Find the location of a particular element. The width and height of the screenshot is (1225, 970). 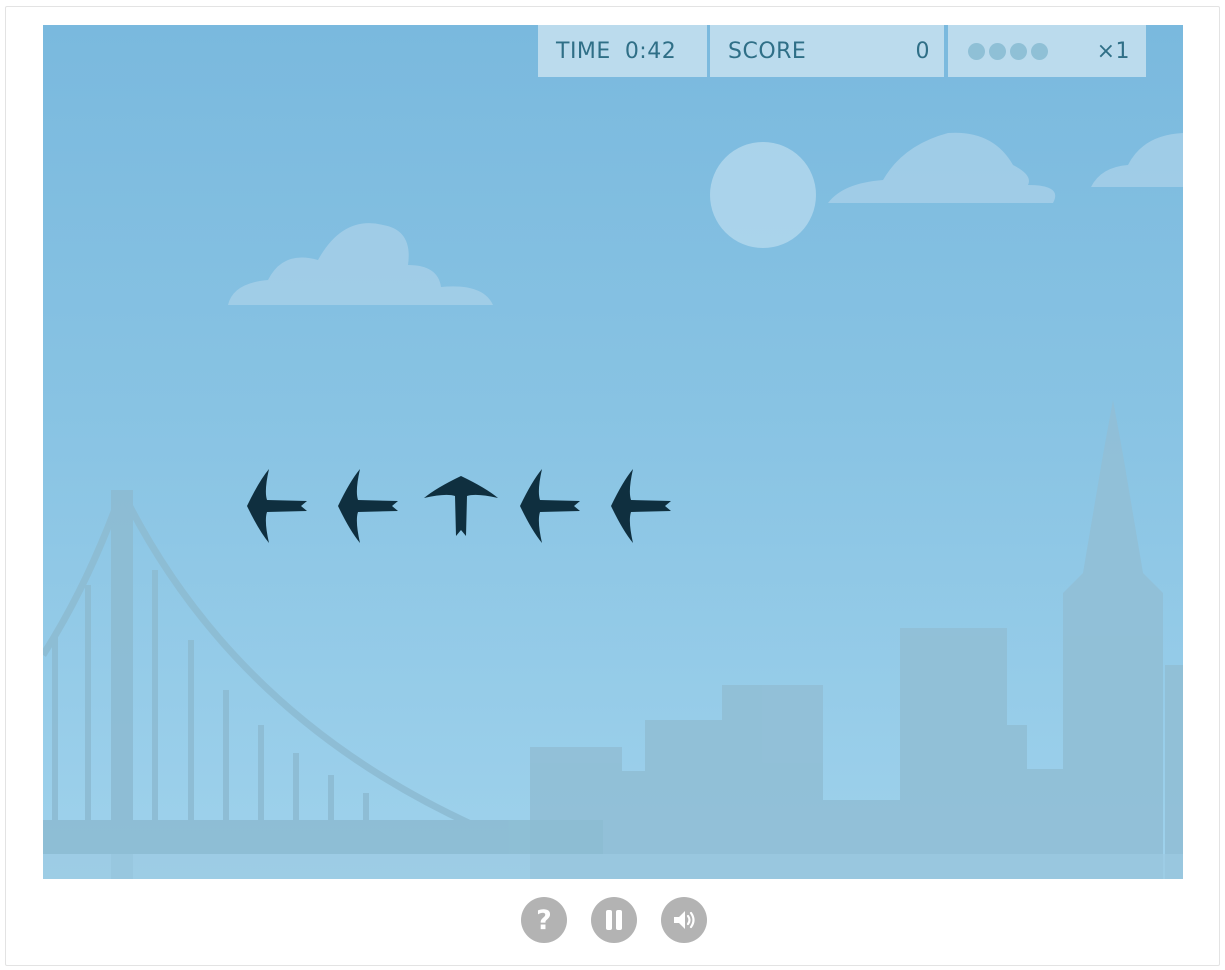

speaker-icon is located at coordinates (684, 920).